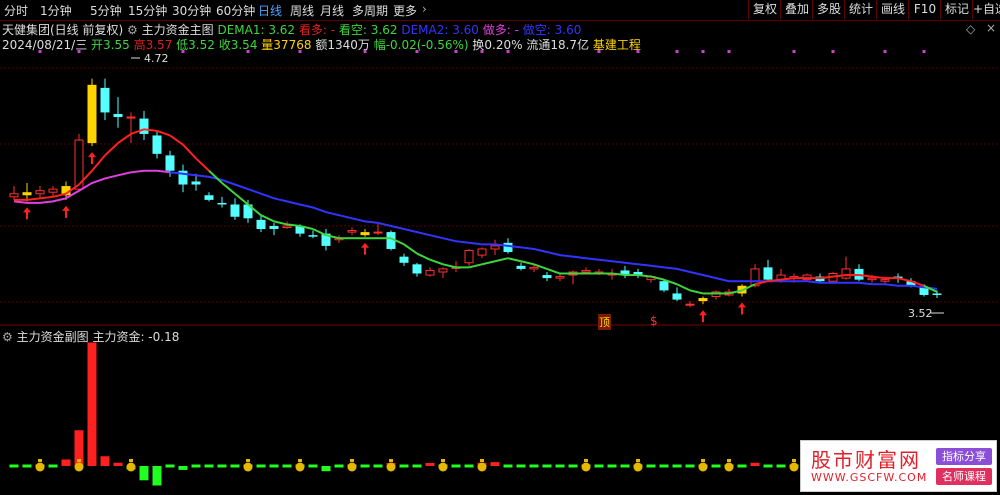 The height and width of the screenshot is (495, 1000). Describe the element at coordinates (654, 321) in the screenshot. I see `money-signal-marker: $` at that location.